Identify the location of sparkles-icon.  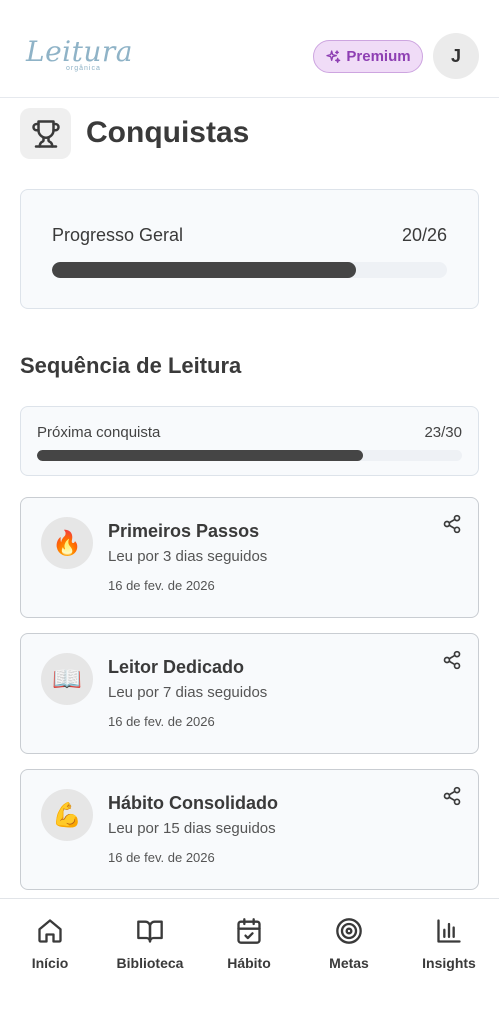
(333, 56).